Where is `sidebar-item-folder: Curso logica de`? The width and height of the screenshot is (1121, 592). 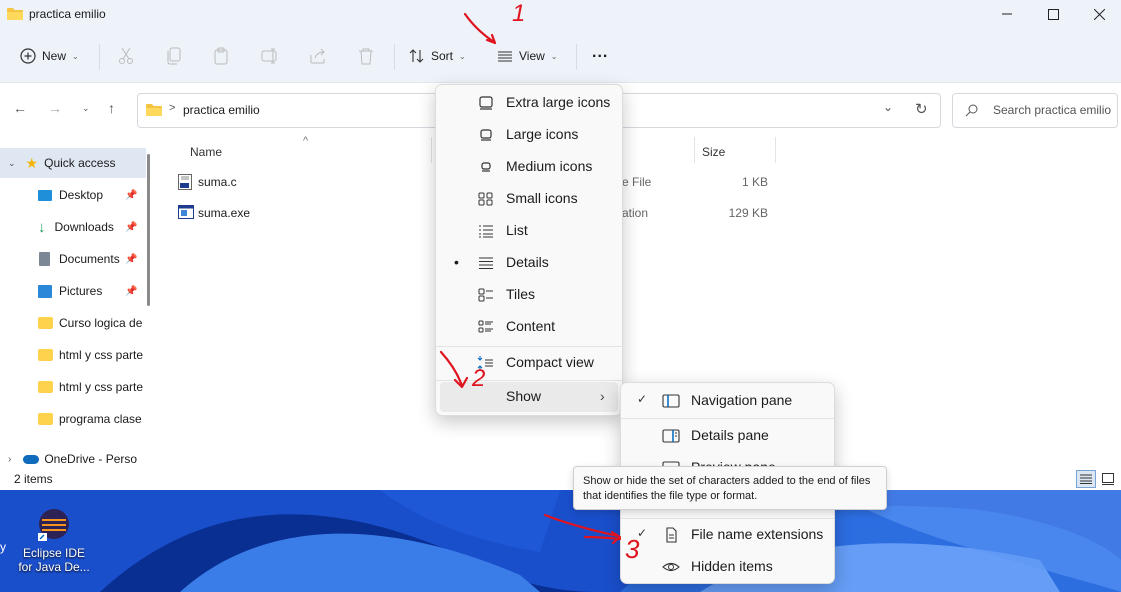 sidebar-item-folder: Curso logica de is located at coordinates (73, 323).